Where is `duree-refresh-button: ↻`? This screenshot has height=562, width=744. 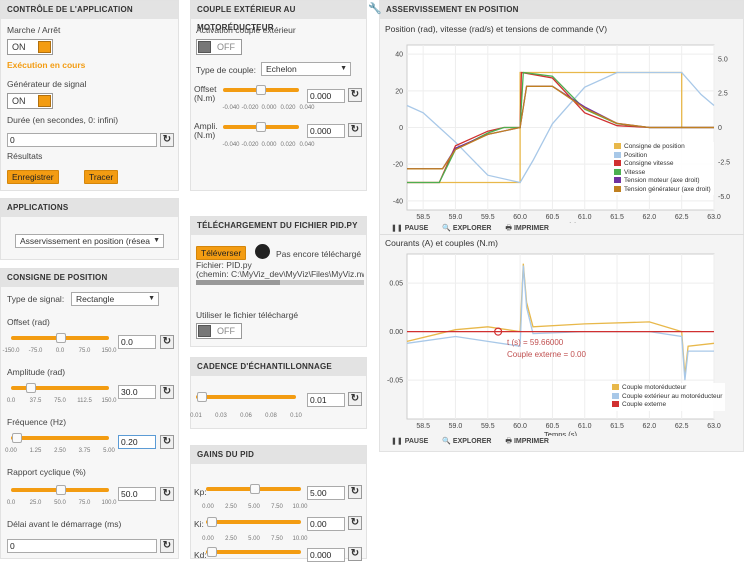 duree-refresh-button: ↻ is located at coordinates (167, 140).